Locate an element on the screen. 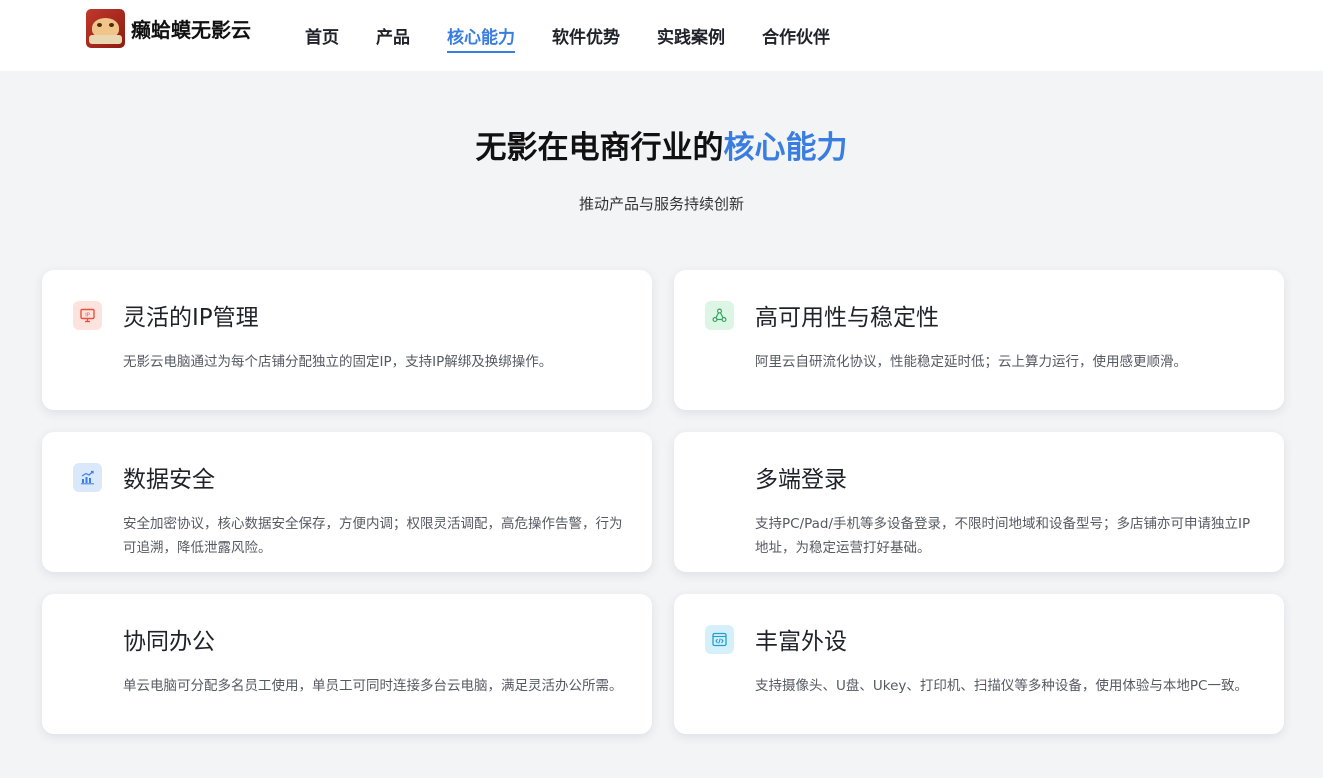  nav-item-products: 产品 is located at coordinates (393, 35).